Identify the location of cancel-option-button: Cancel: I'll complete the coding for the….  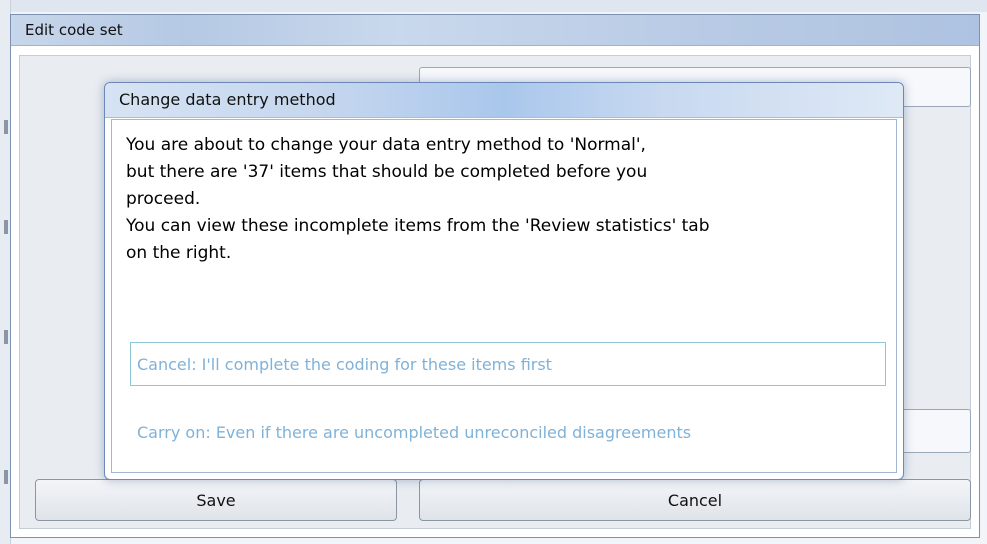
(508, 364).